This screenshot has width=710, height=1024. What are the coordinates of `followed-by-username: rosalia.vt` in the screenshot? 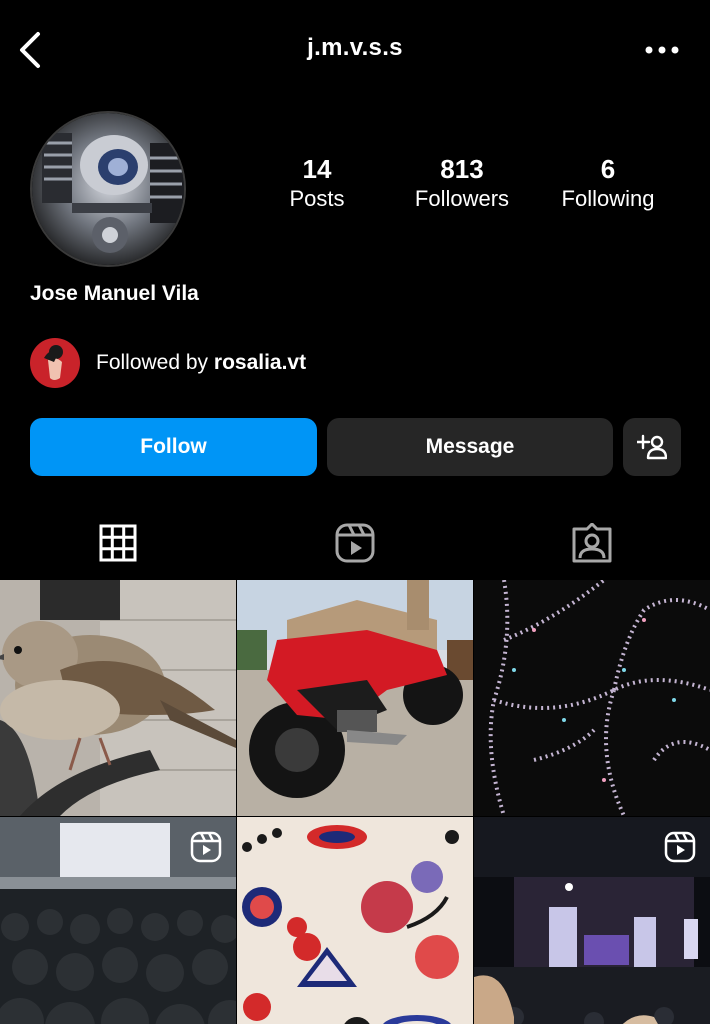 It's located at (260, 362).